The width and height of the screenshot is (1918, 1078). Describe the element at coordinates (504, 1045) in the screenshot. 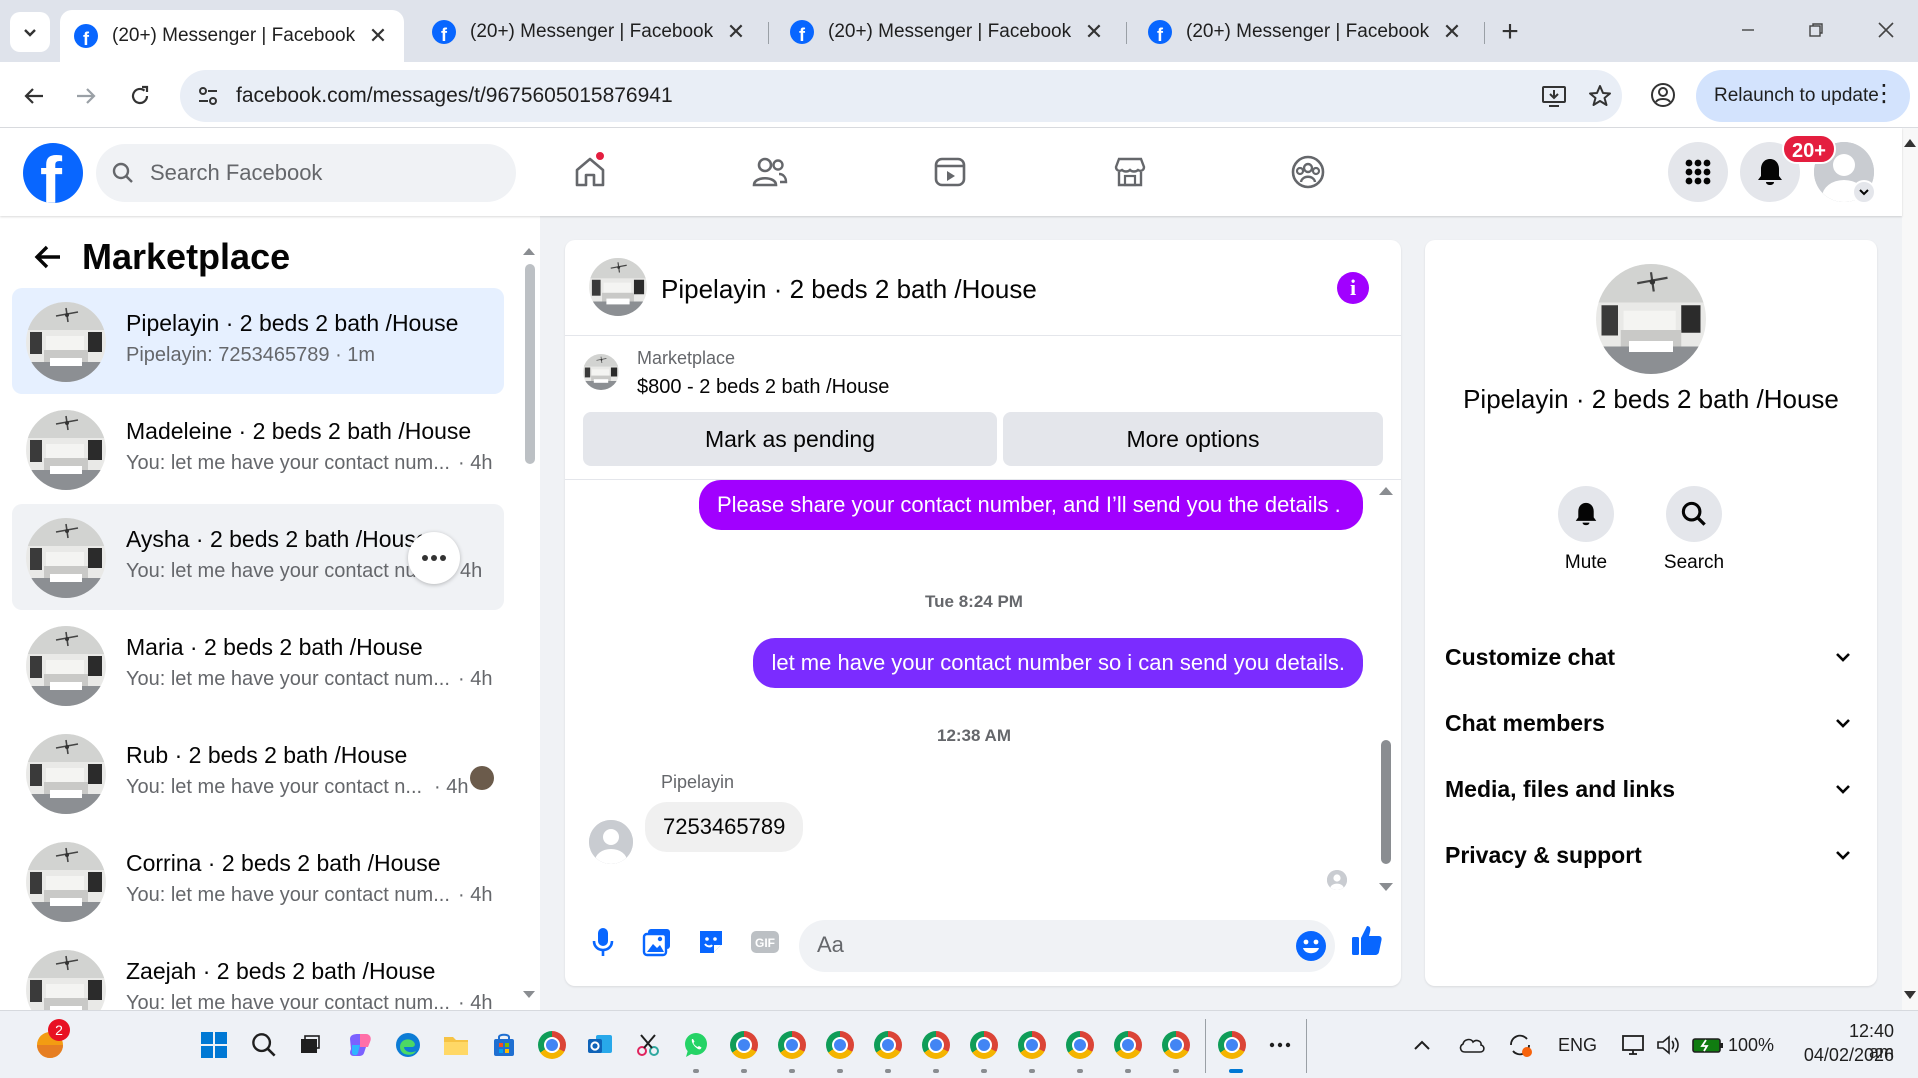

I see `store-app` at that location.